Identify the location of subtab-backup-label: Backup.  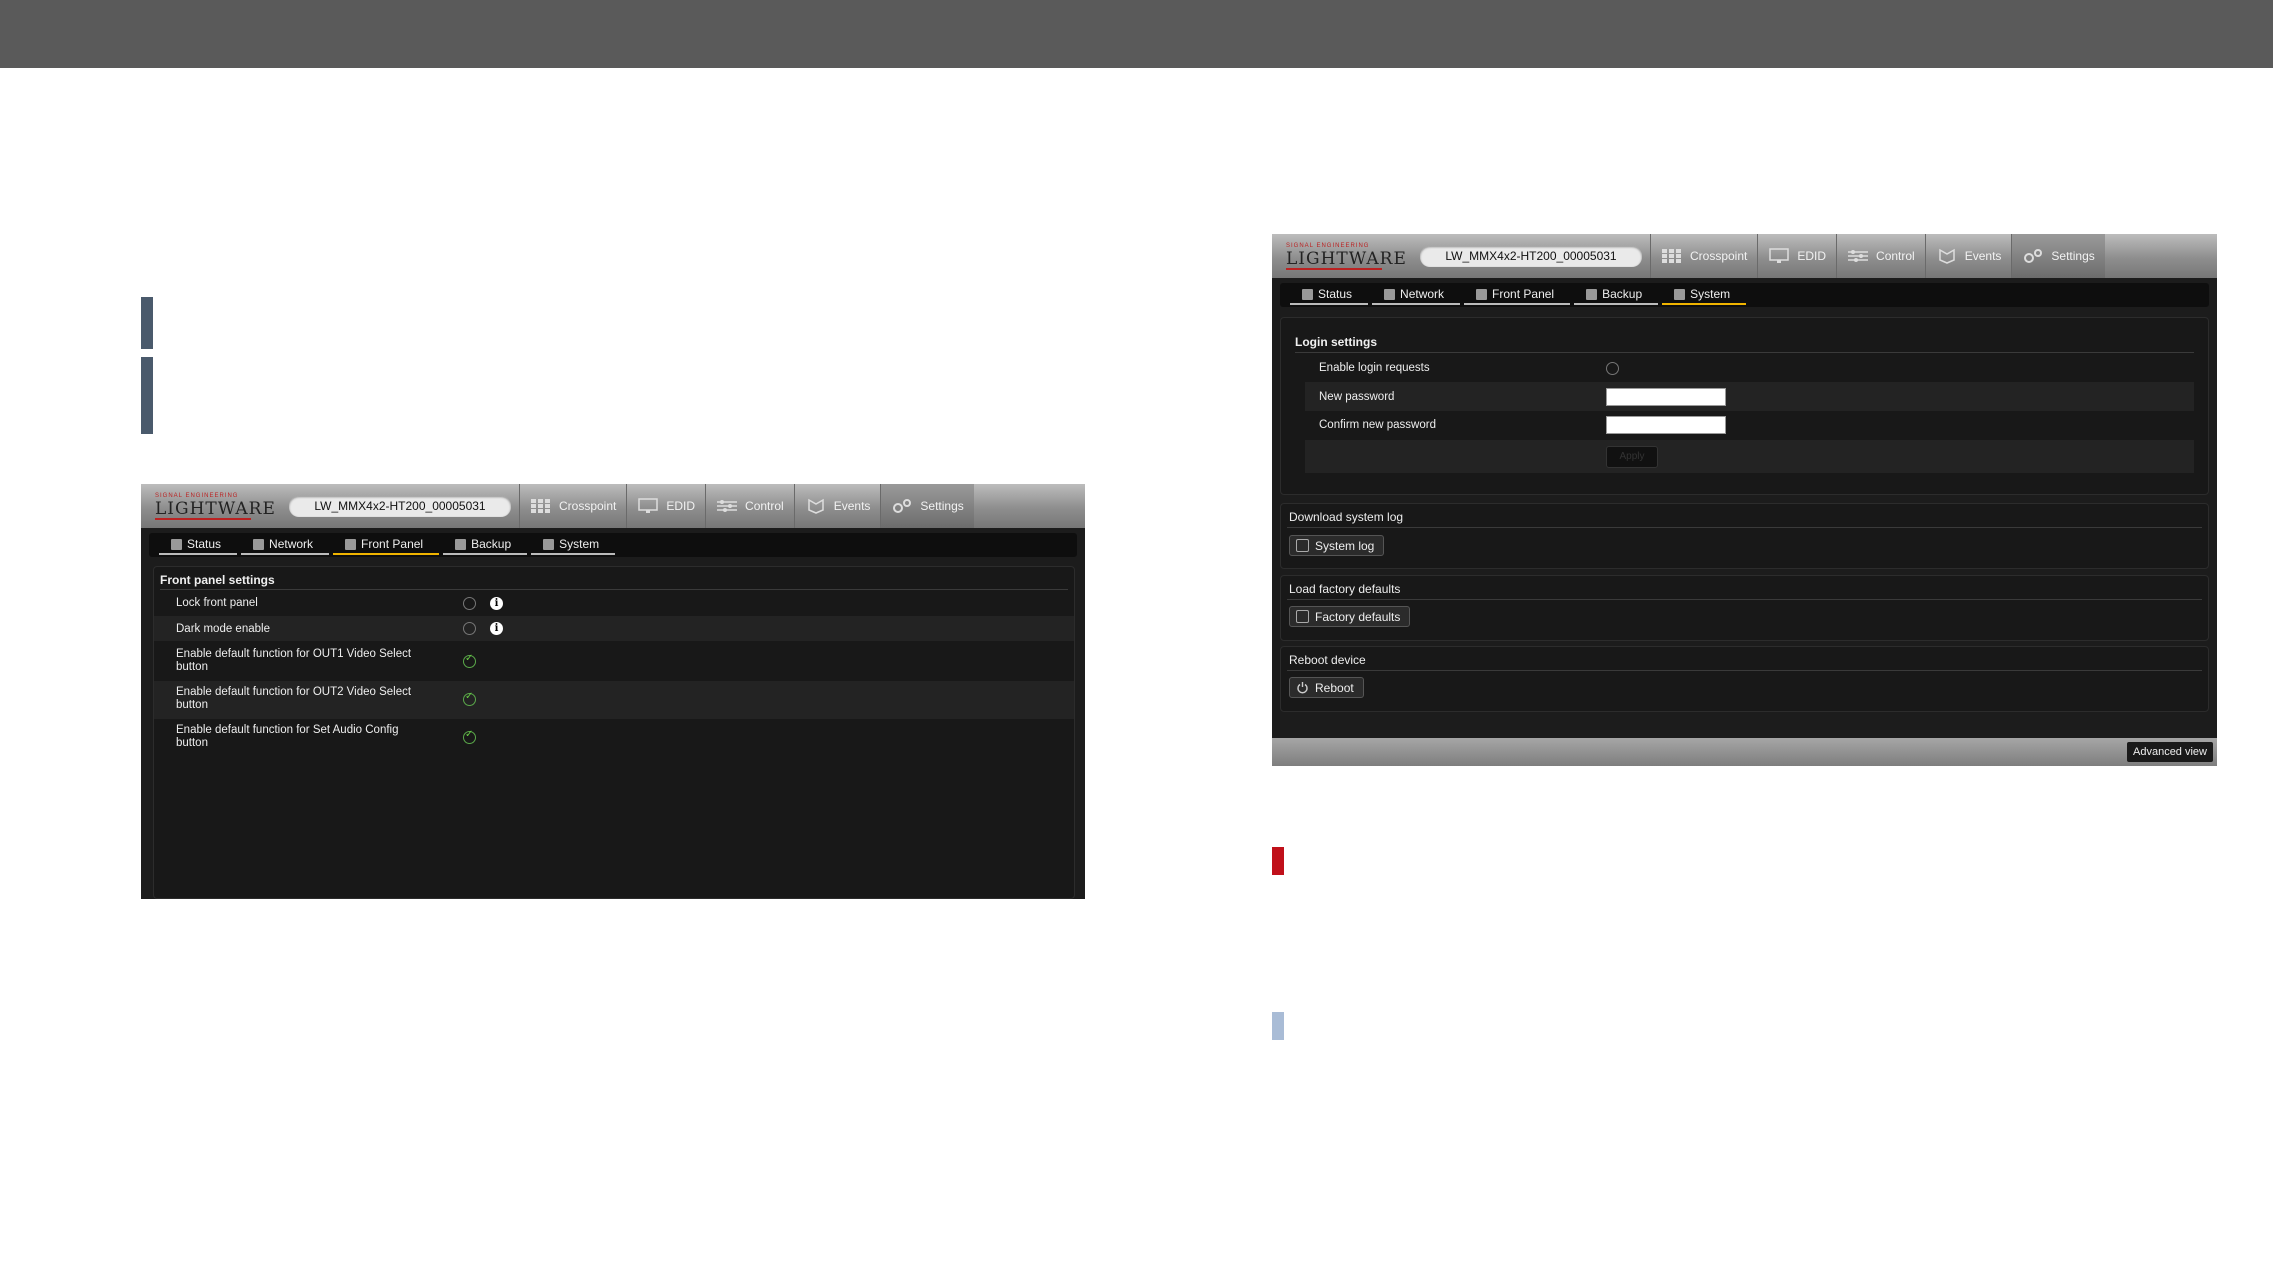
(1622, 294).